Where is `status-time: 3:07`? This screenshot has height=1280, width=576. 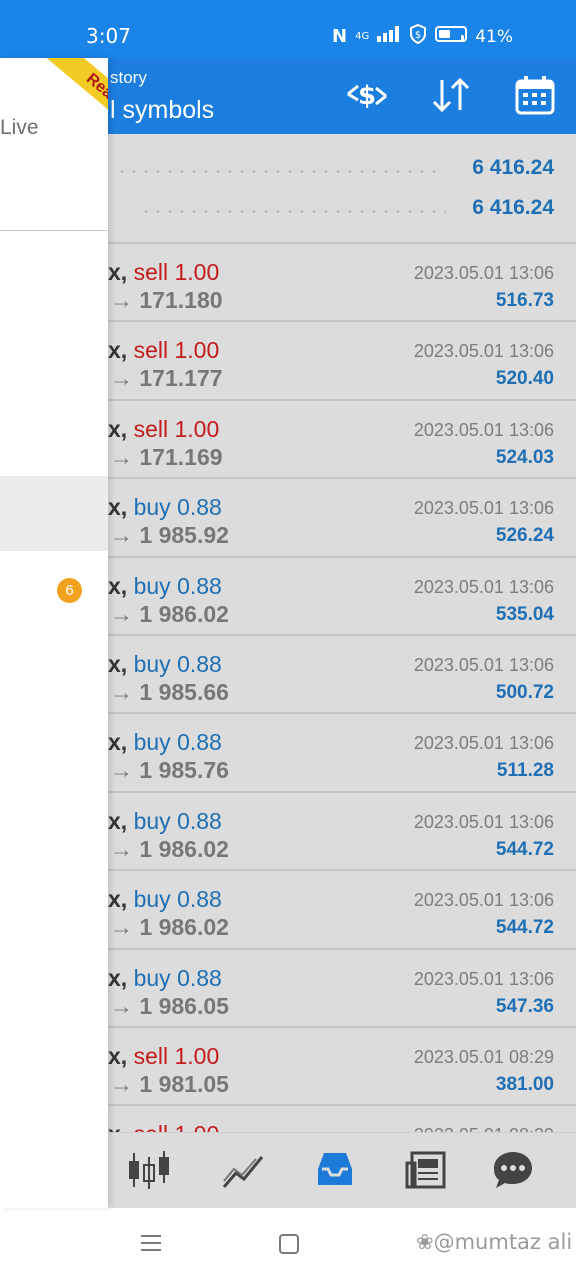 status-time: 3:07 is located at coordinates (108, 36).